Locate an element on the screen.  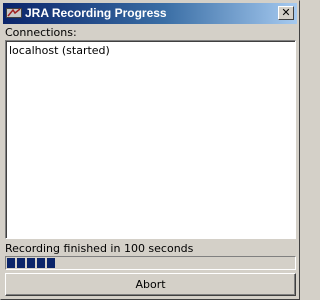
connections-label: Connections: is located at coordinates (41, 32).